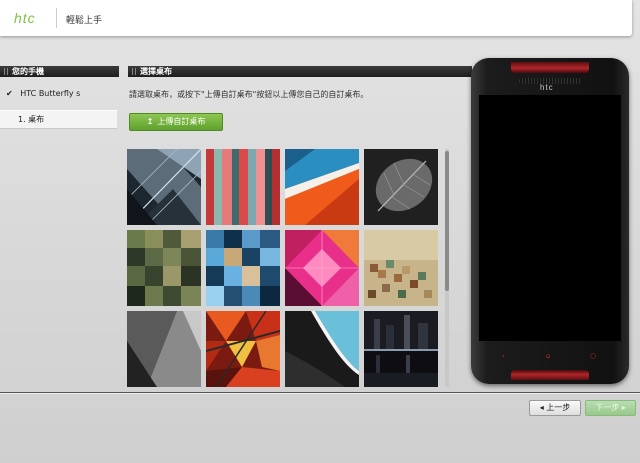 This screenshot has width=640, height=463. I want to click on main-heading: 選擇桌布, so click(300, 71).